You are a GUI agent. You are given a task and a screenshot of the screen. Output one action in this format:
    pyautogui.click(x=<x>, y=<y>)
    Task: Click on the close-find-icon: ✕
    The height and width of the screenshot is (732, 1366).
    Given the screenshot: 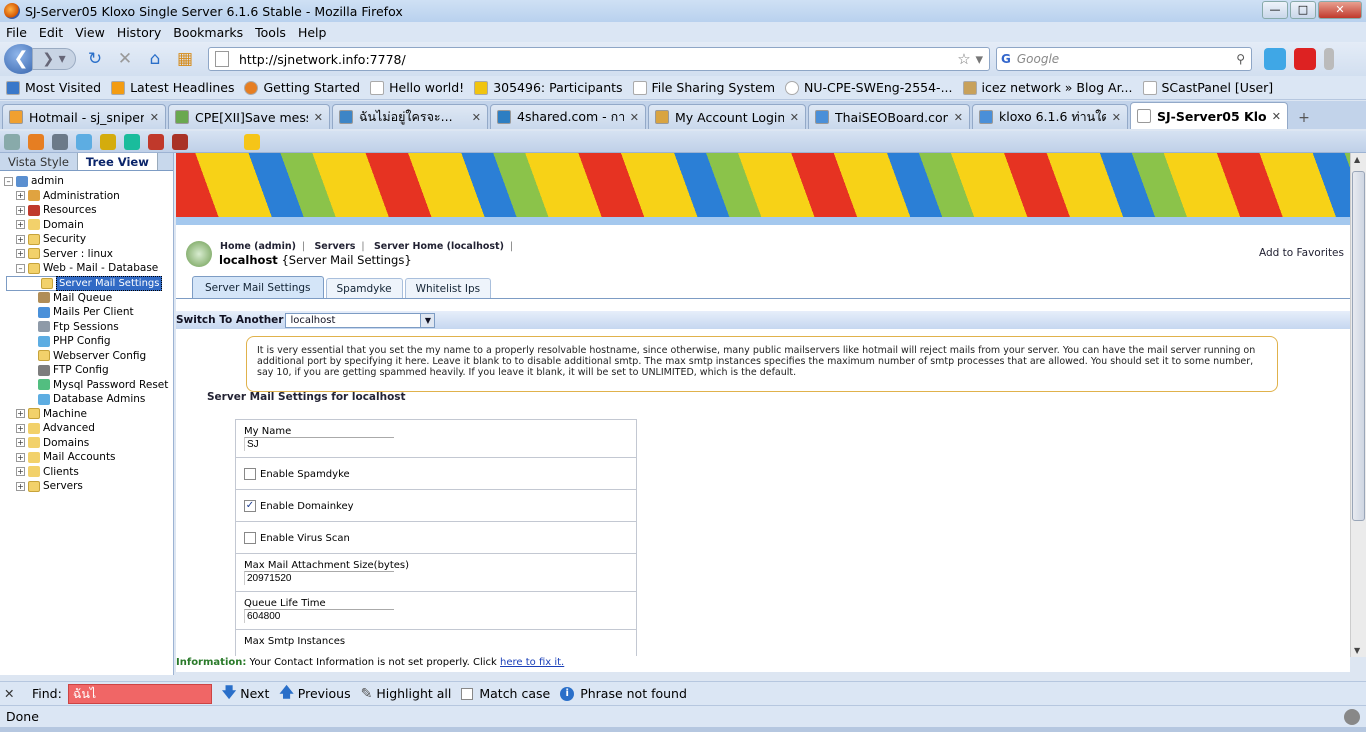 What is the action you would take?
    pyautogui.click(x=12, y=693)
    